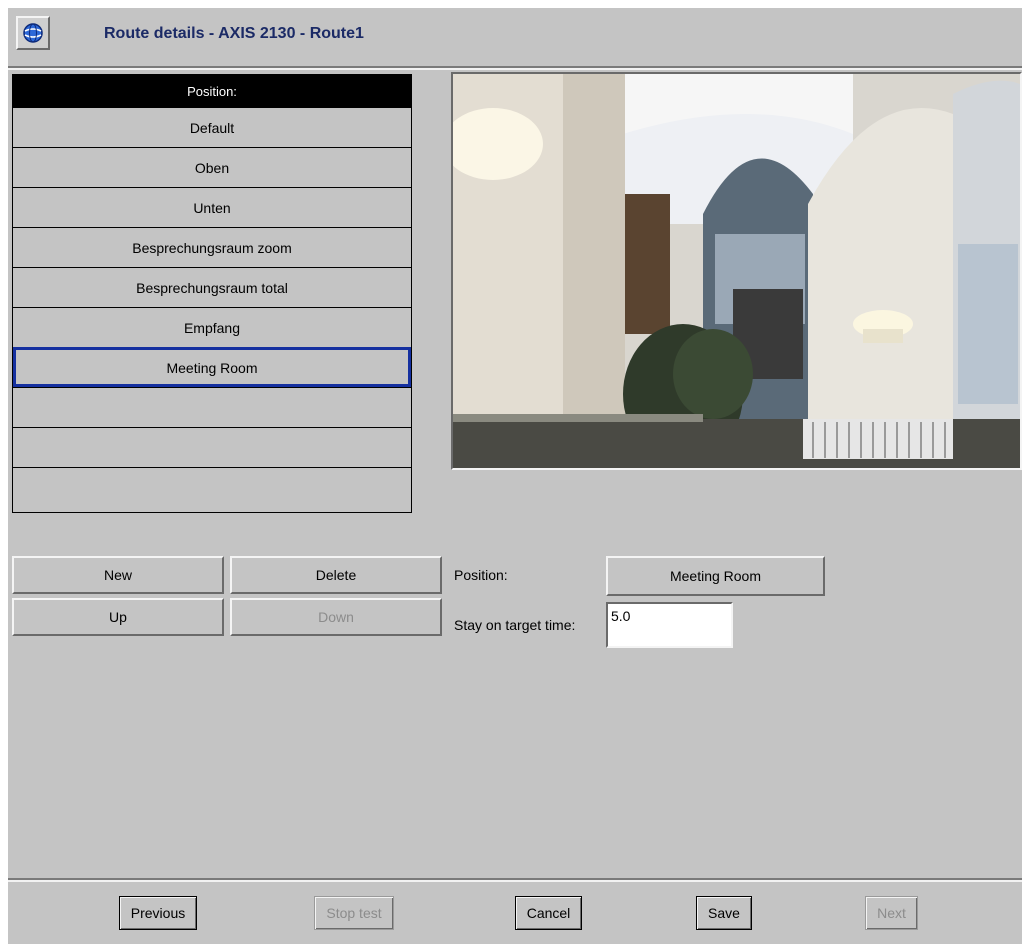 The image size is (1022, 944). Describe the element at coordinates (548, 913) in the screenshot. I see `cancel-button: Cancel` at that location.